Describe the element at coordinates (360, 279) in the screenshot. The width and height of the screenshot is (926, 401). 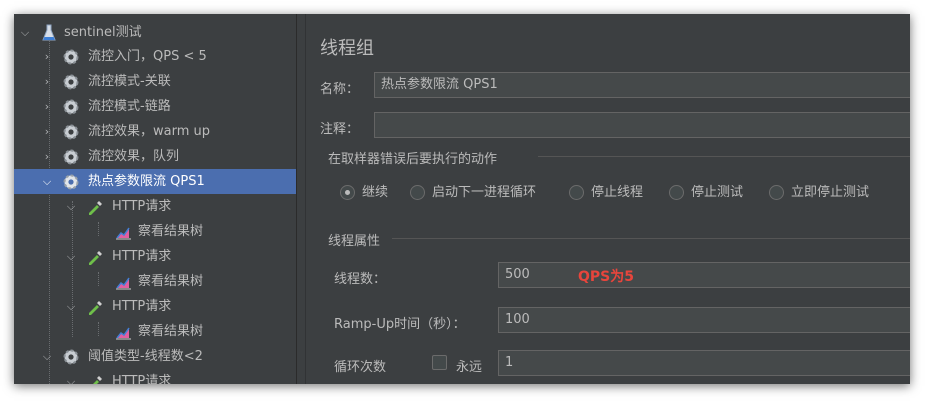
I see `threads-label: 线程数：` at that location.